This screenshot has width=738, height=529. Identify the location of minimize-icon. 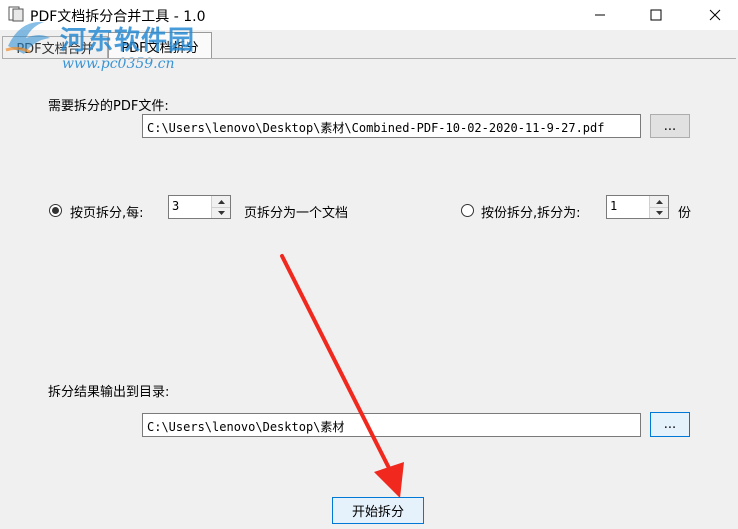
(600, 15).